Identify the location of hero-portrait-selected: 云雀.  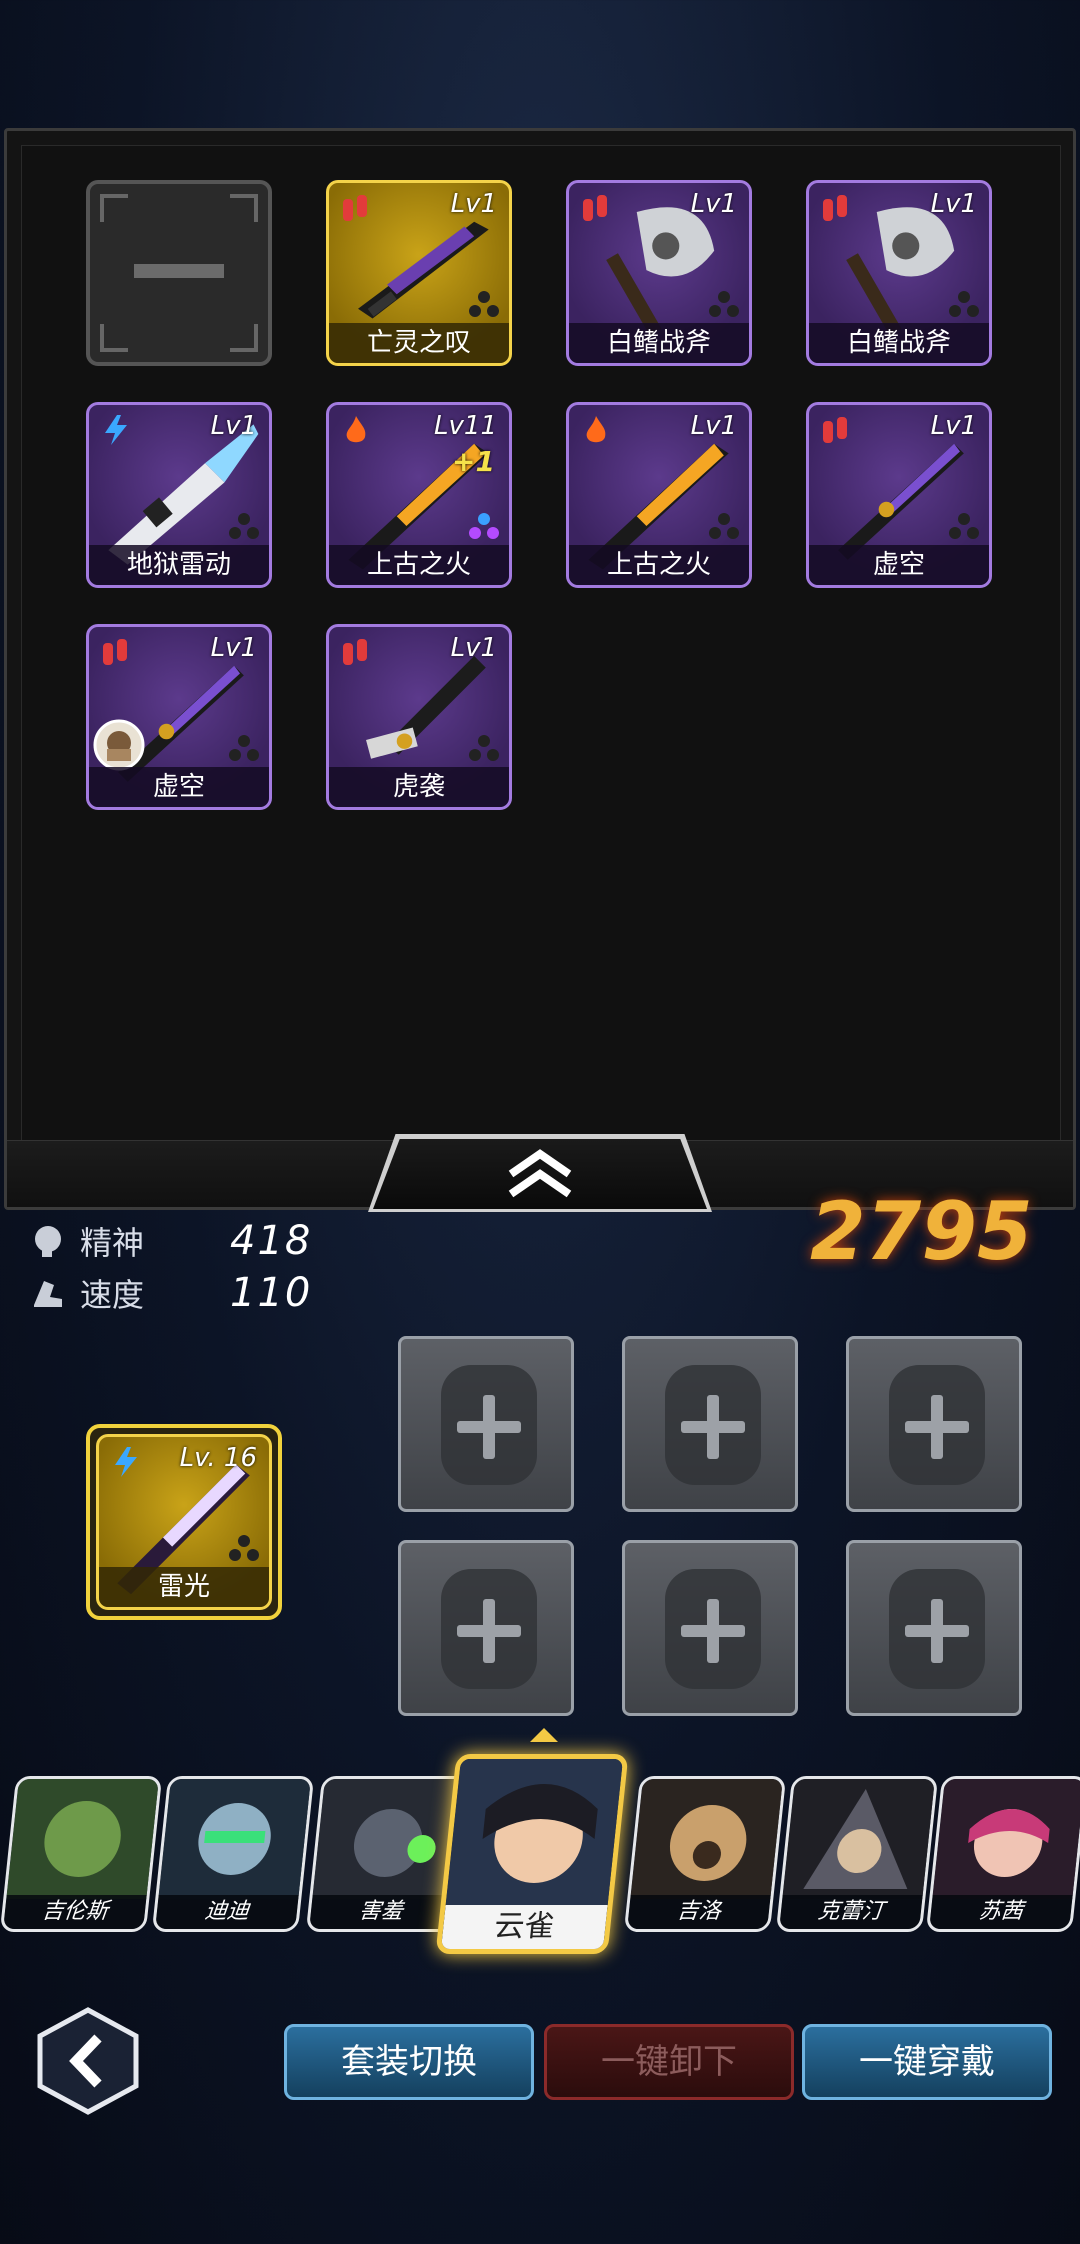
(532, 1854).